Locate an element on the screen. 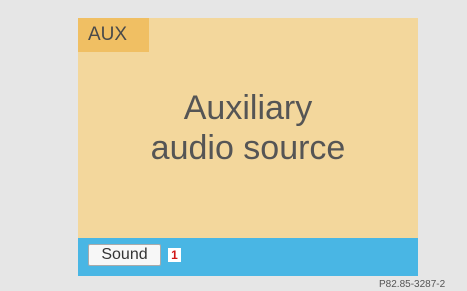 The width and height of the screenshot is (467, 291). reference-code: P82.85-3287-2 is located at coordinates (412, 284).